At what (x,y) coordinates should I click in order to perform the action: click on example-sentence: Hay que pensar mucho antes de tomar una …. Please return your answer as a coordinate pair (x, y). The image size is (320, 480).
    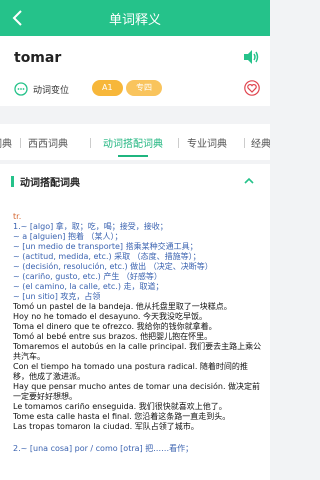
    Looking at the image, I should click on (137, 391).